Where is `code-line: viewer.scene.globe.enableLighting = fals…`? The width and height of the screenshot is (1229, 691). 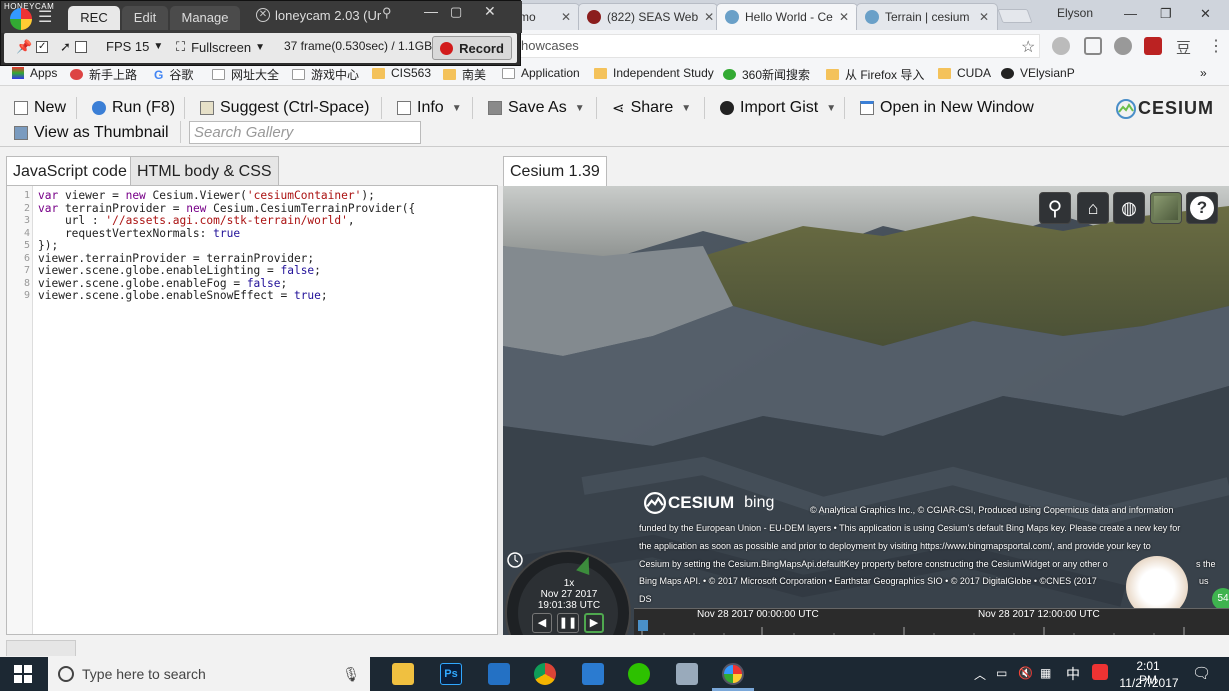 code-line: viewer.scene.globe.enableLighting = fals… is located at coordinates (179, 270).